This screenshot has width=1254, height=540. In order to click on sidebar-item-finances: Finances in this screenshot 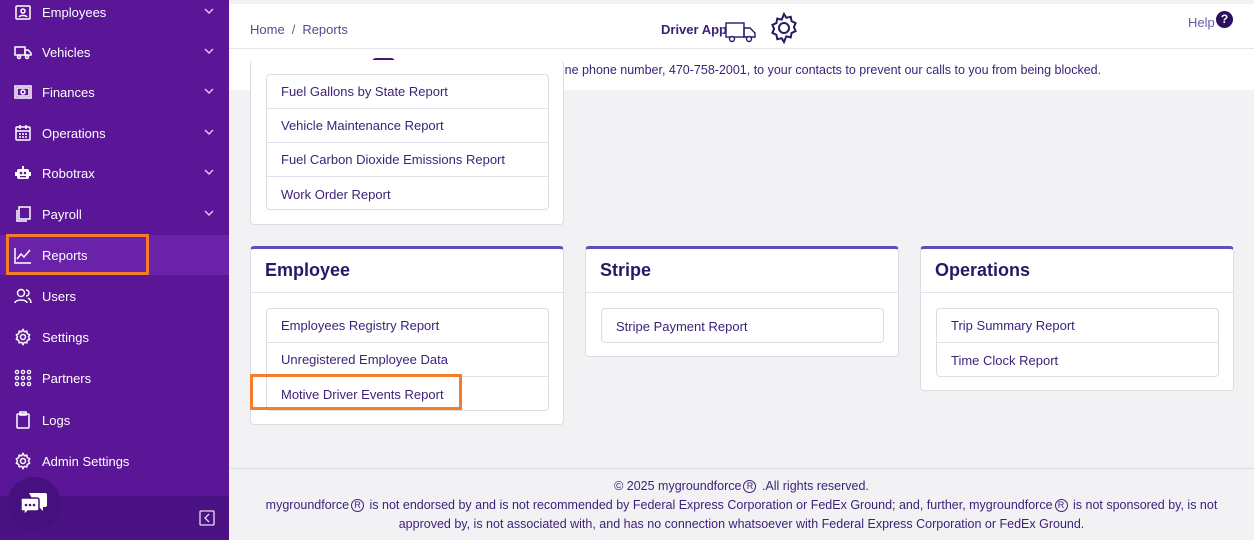, I will do `click(114, 92)`.